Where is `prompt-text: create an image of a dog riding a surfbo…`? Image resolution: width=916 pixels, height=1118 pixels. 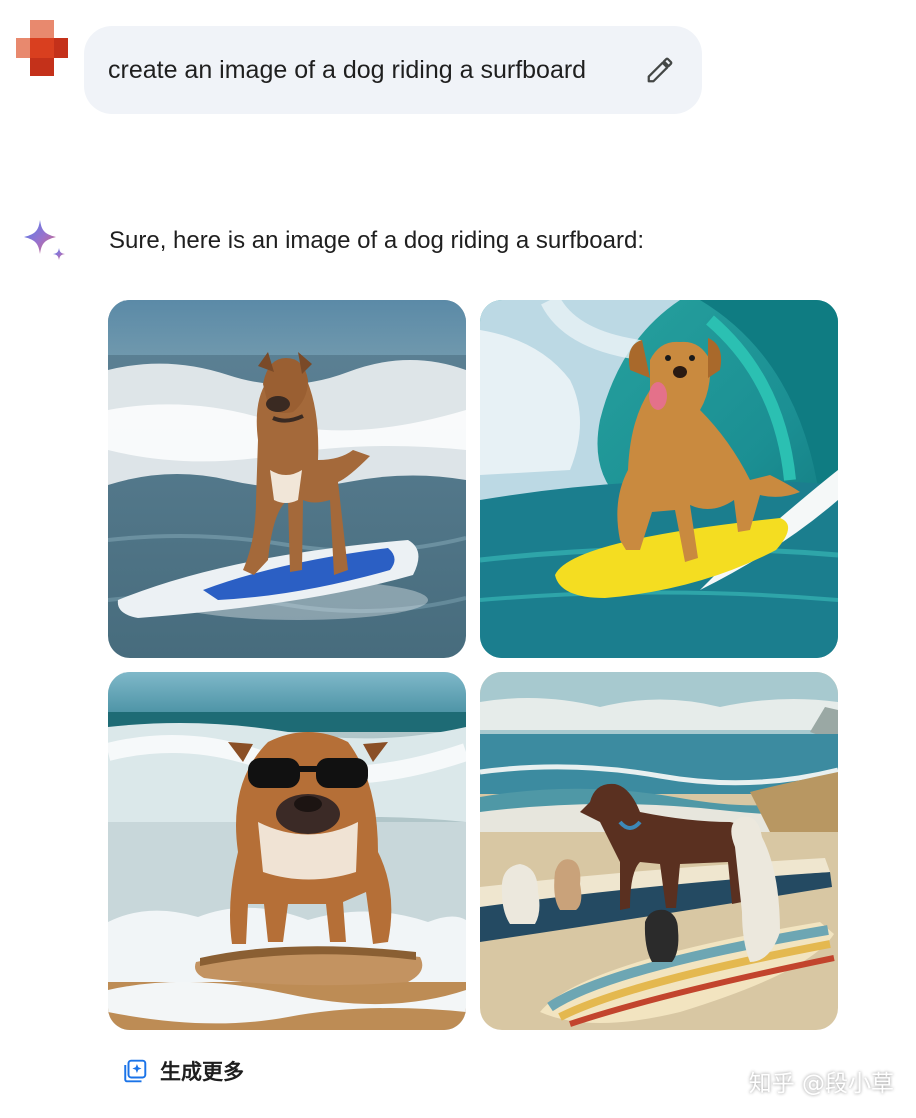 prompt-text: create an image of a dog riding a surfbo… is located at coordinates (347, 69).